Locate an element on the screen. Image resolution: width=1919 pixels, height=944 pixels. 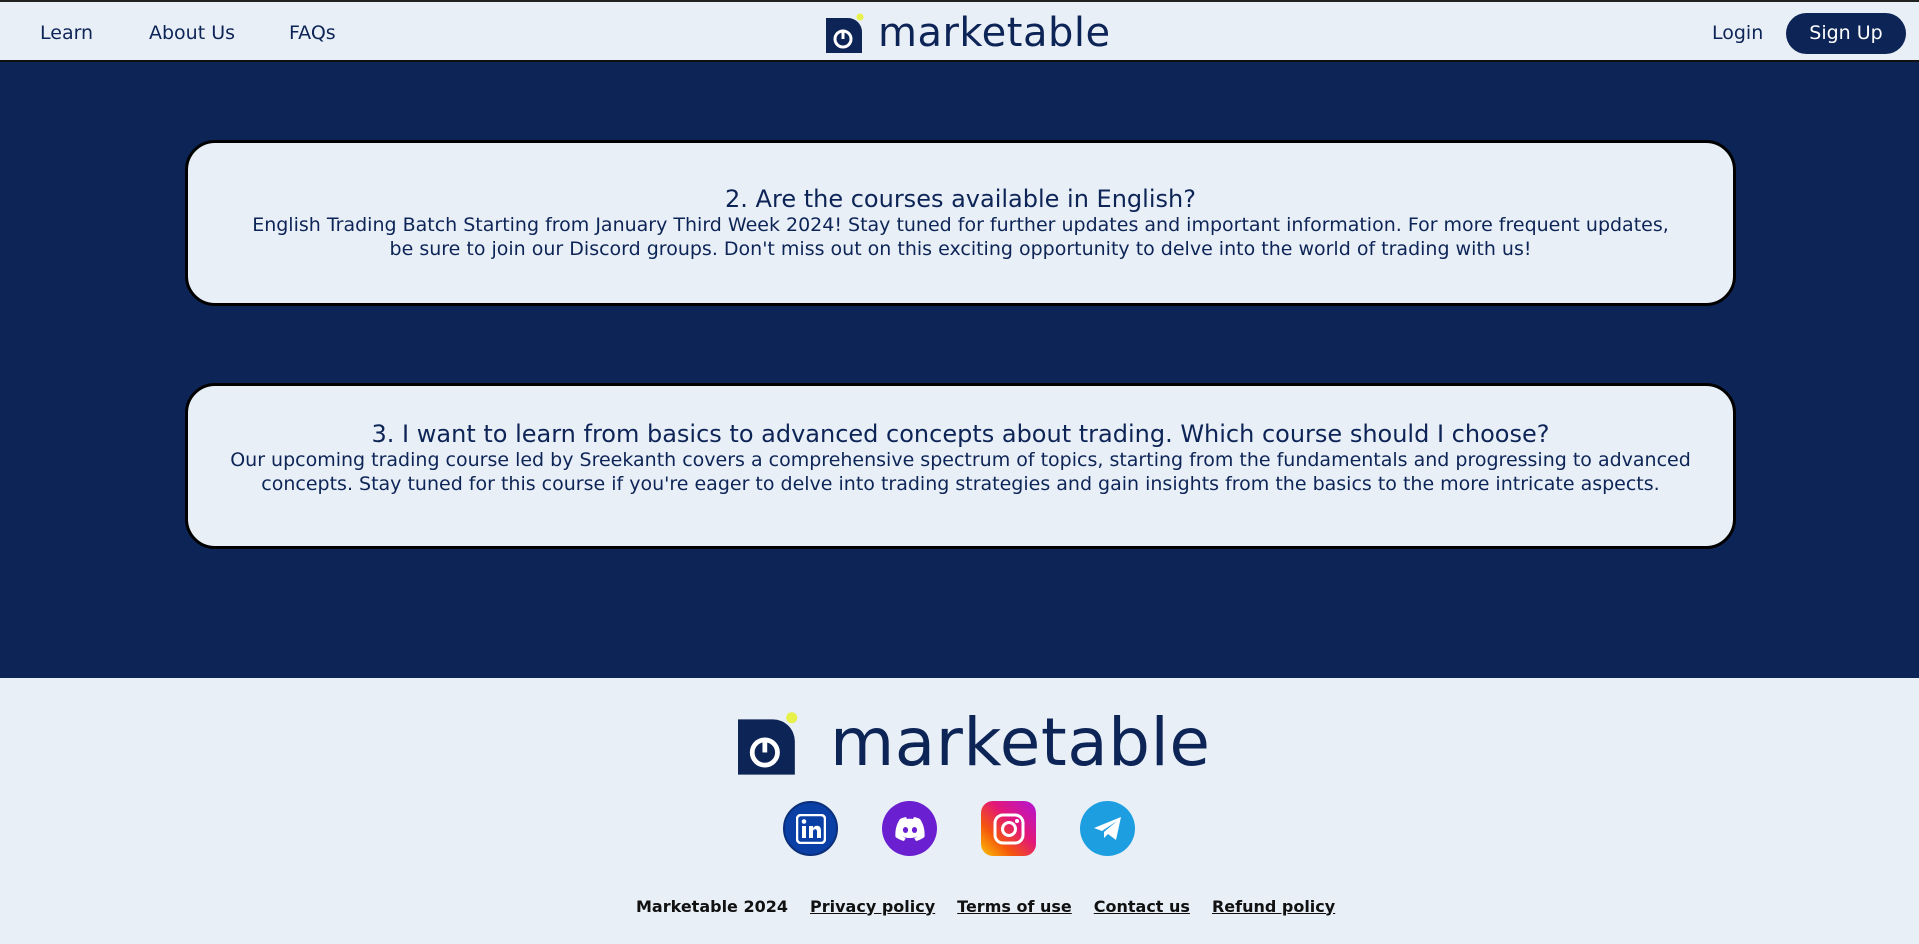
footer-brand-logo: marketable is located at coordinates (974, 742).